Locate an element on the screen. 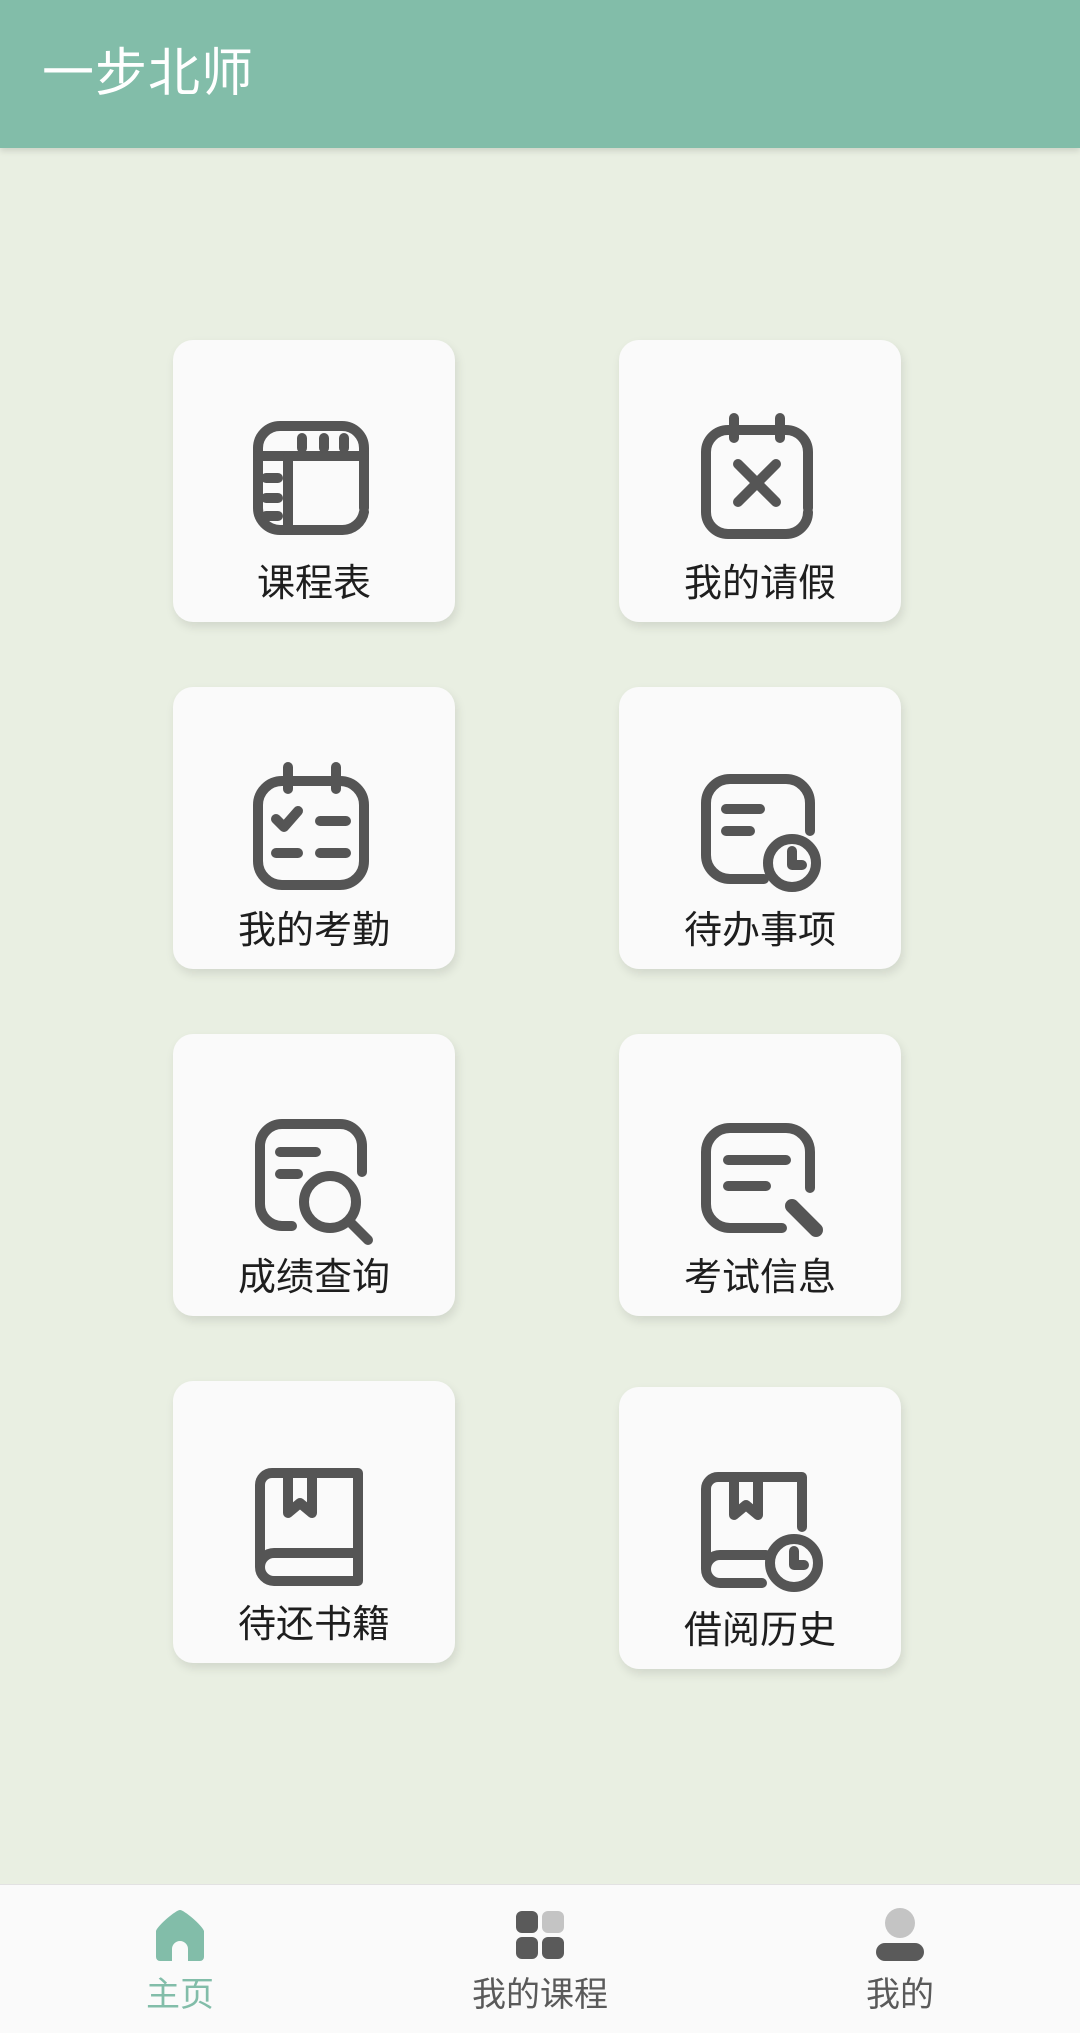 This screenshot has height=2033, width=1080. tile-attendance: 我的考勤 is located at coordinates (314, 828).